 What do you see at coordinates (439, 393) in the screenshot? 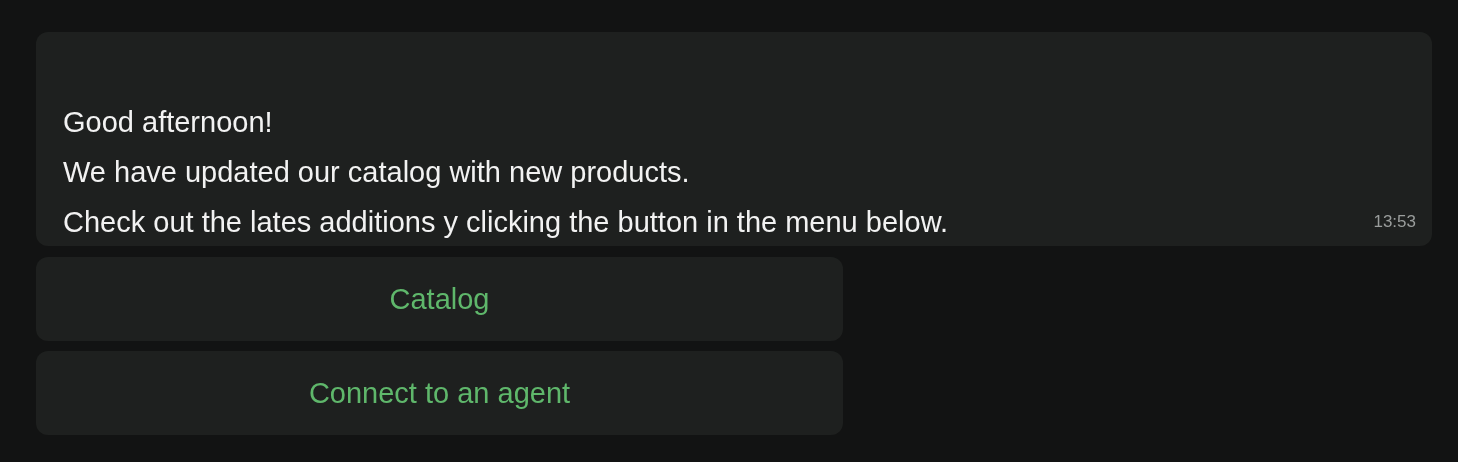
I see `quick-reply-button: Connect to an agent` at bounding box center [439, 393].